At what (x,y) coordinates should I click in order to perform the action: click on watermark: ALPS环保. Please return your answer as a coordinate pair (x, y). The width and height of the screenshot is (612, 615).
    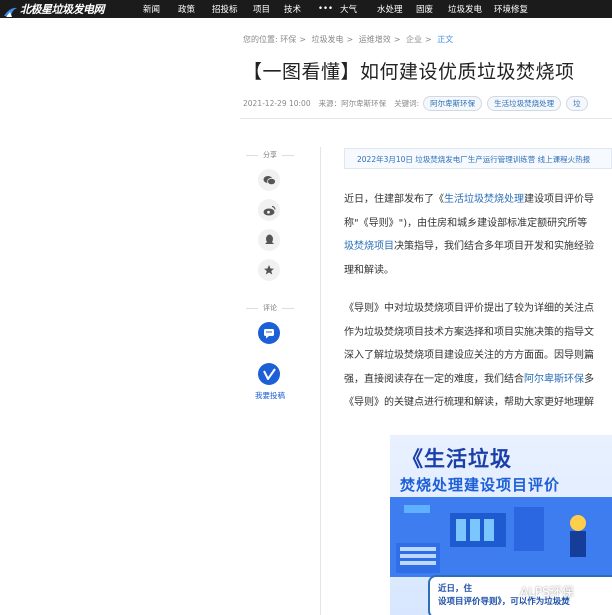
    Looking at the image, I should click on (538, 591).